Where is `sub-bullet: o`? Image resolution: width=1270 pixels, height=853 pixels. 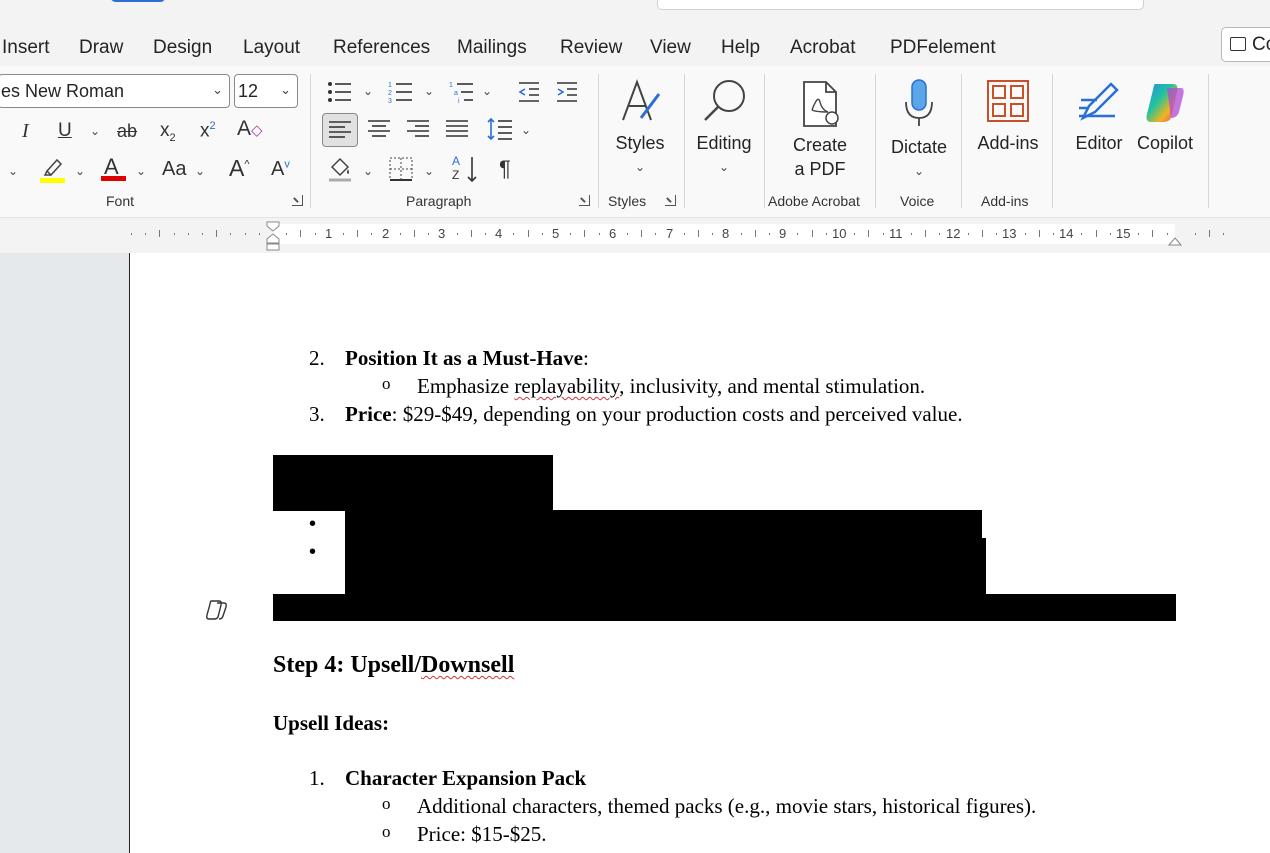 sub-bullet: o is located at coordinates (386, 803).